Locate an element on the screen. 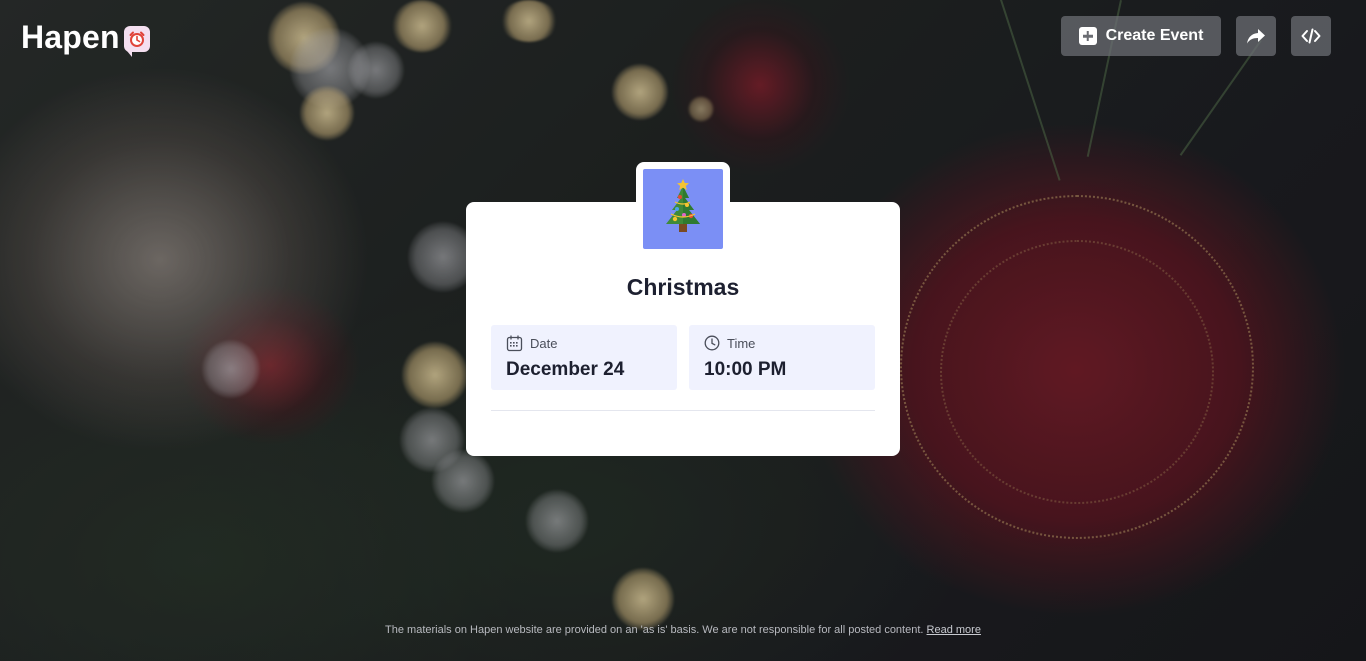 This screenshot has height=661, width=1366. header-actions: Create Event is located at coordinates (1196, 36).